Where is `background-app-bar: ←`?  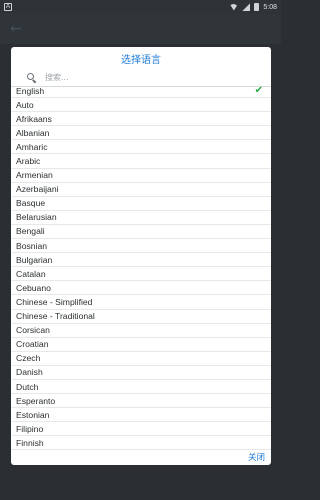
background-app-bar: ← is located at coordinates (140, 29).